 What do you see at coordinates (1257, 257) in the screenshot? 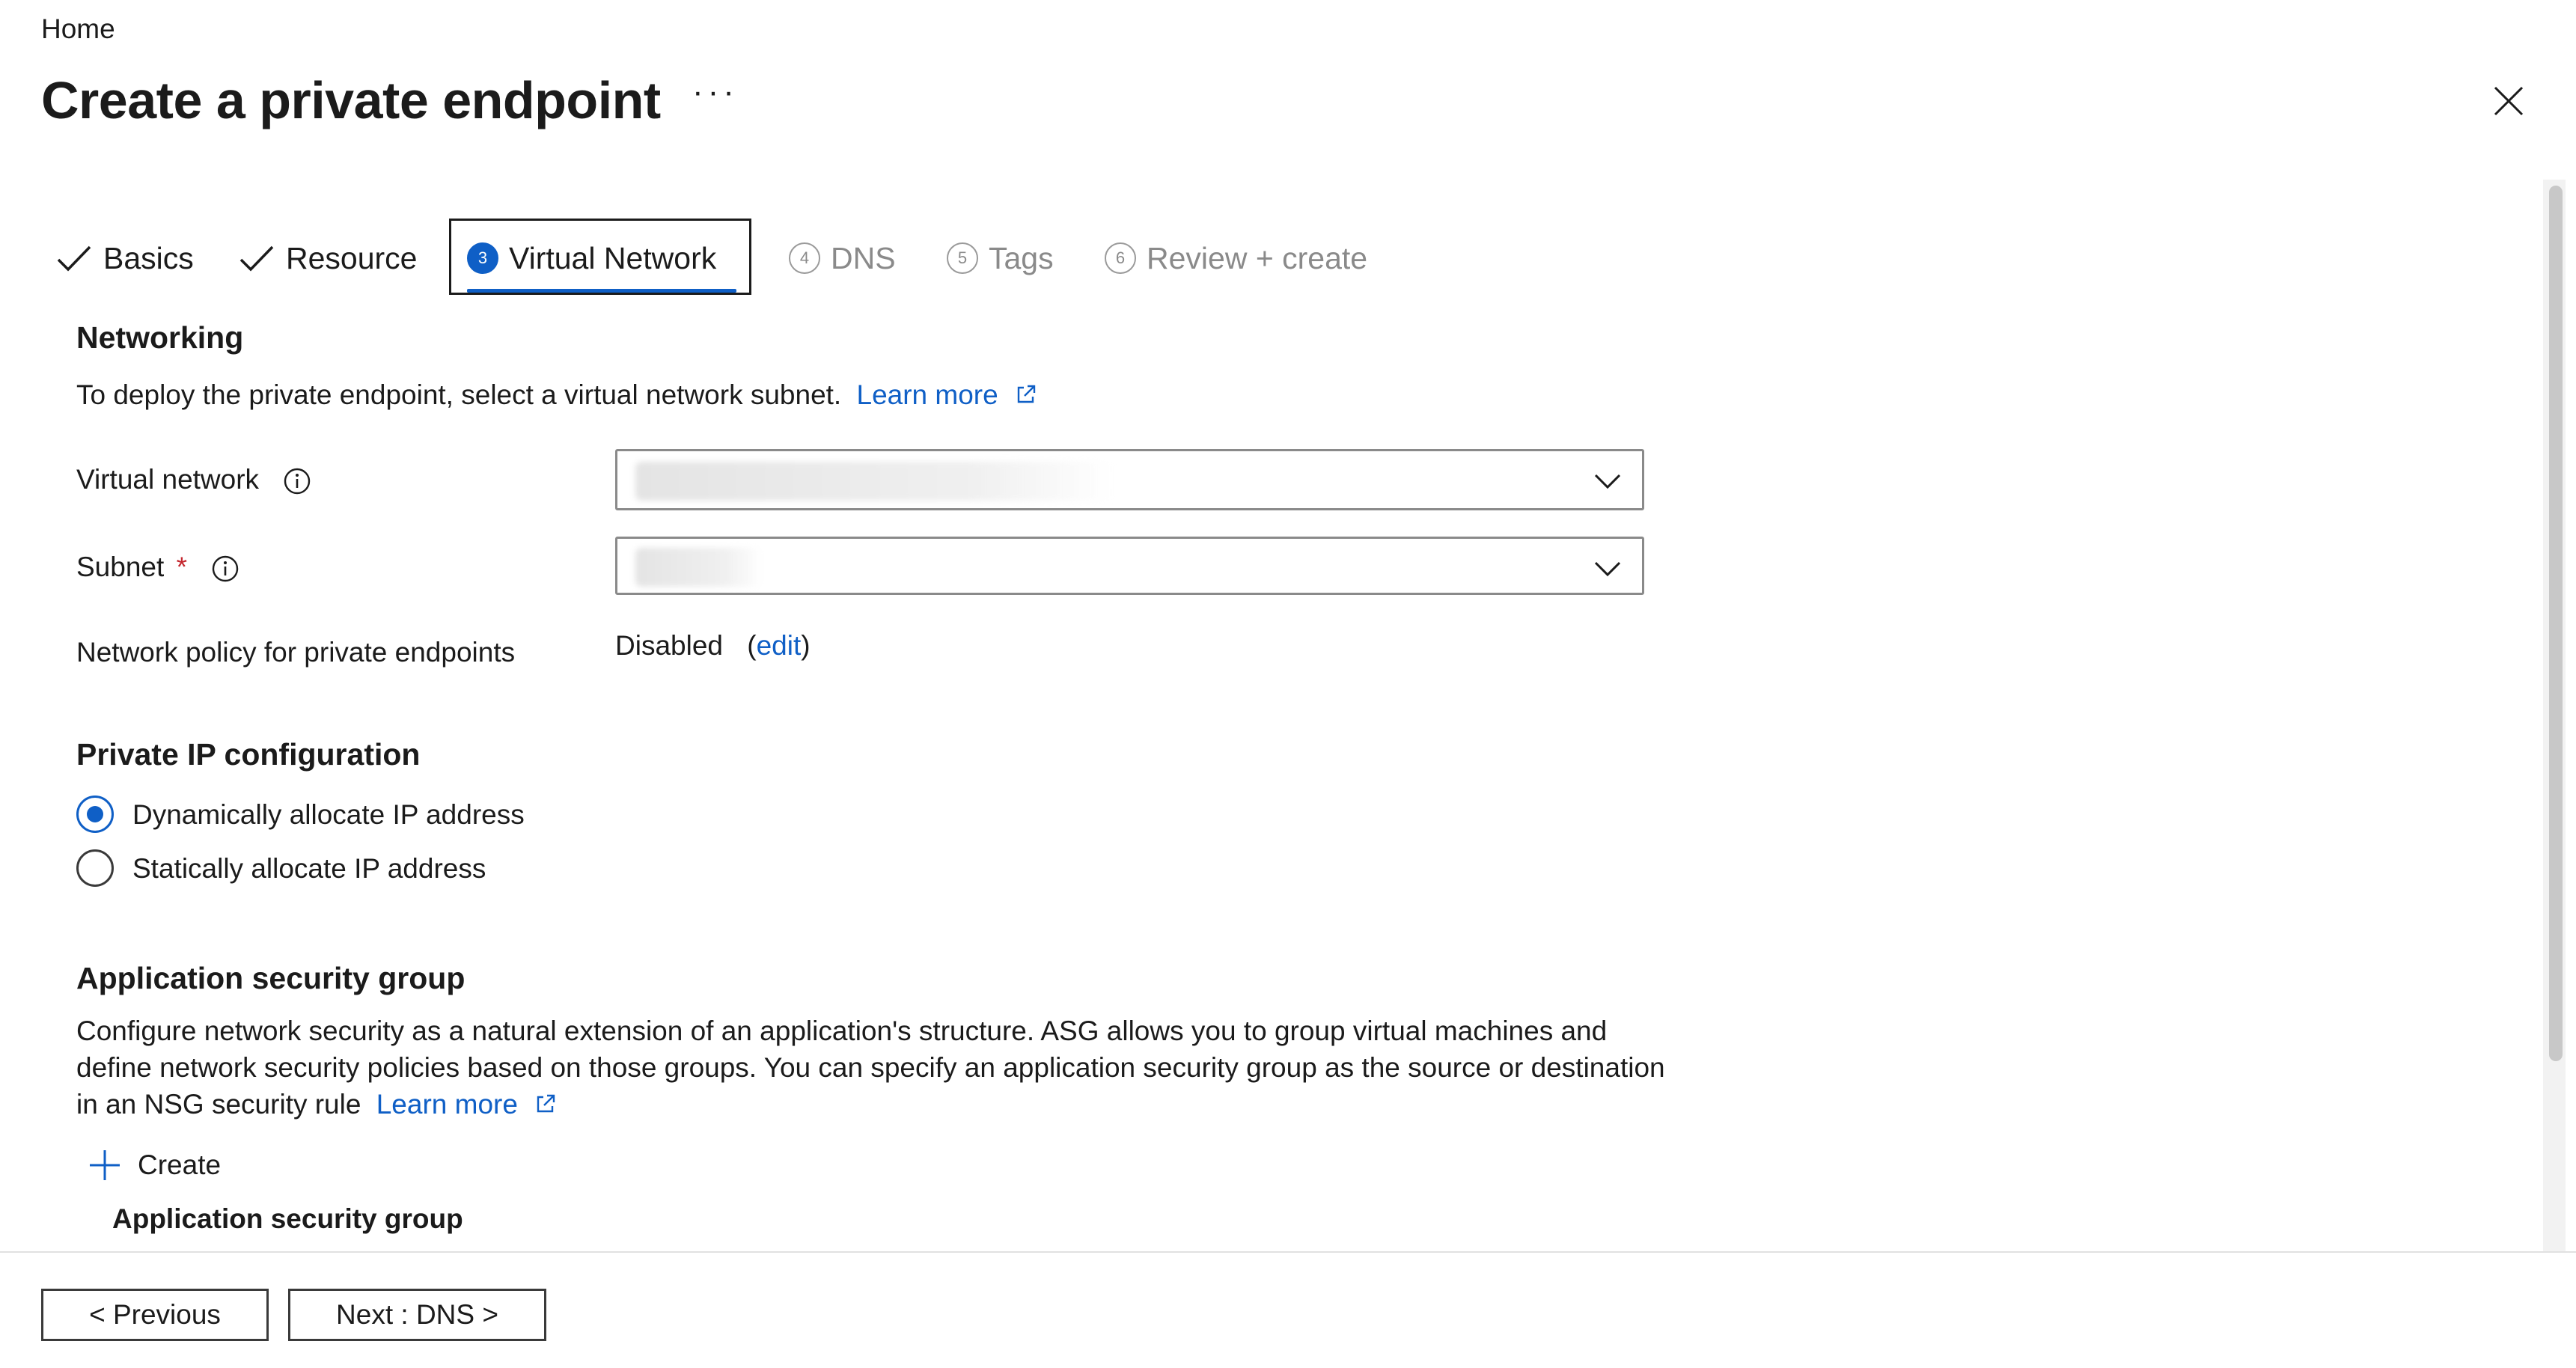
I see `tab-review-create-label: Review + create` at bounding box center [1257, 257].